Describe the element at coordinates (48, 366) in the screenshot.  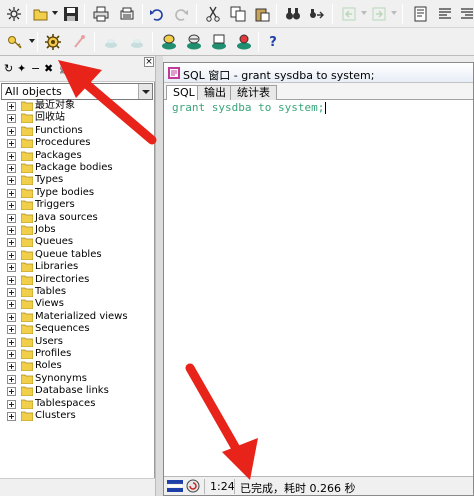
I see `tree-node-label: Roles` at that location.